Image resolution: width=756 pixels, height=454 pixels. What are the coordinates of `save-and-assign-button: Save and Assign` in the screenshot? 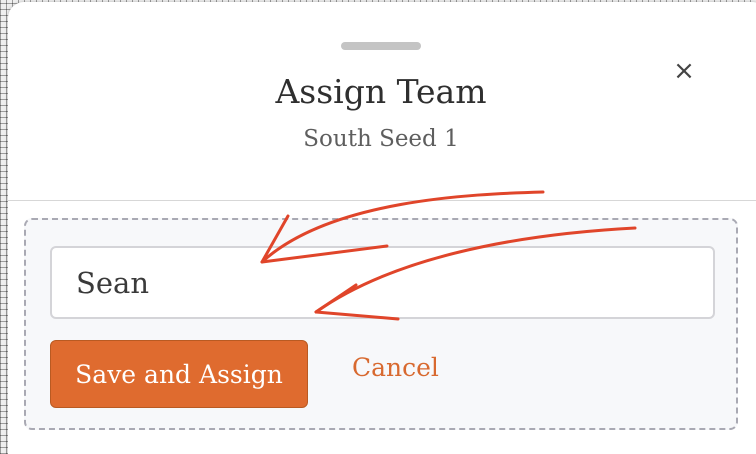 It's located at (179, 374).